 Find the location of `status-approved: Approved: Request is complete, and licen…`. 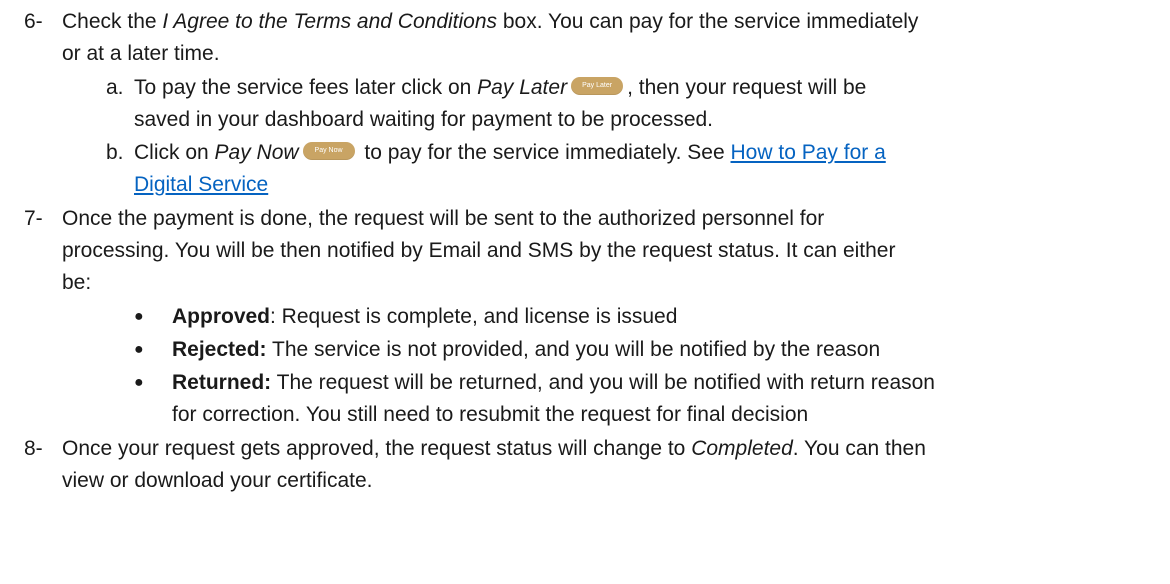

status-approved: Approved: Request is complete, and licen… is located at coordinates (424, 317).